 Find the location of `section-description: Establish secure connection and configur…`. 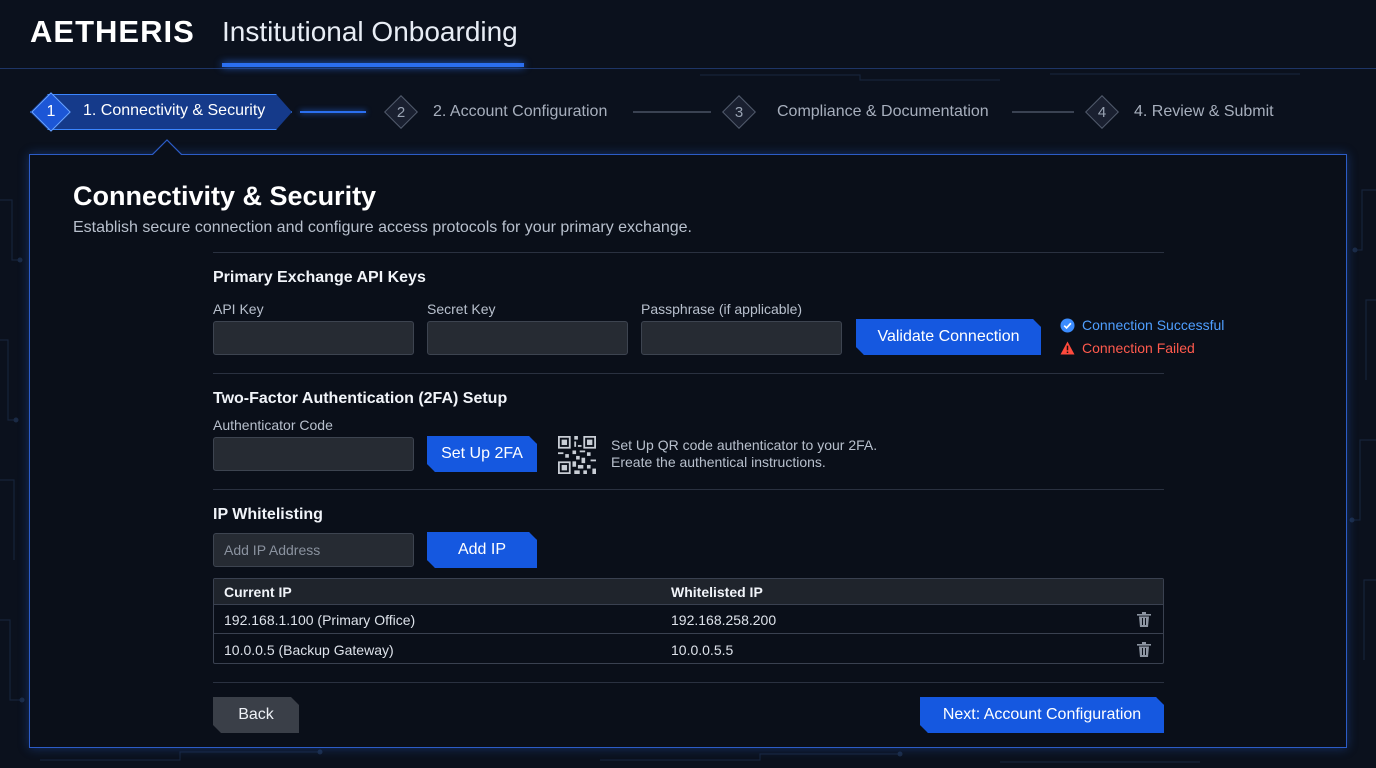

section-description: Establish secure connection and configur… is located at coordinates (382, 227).